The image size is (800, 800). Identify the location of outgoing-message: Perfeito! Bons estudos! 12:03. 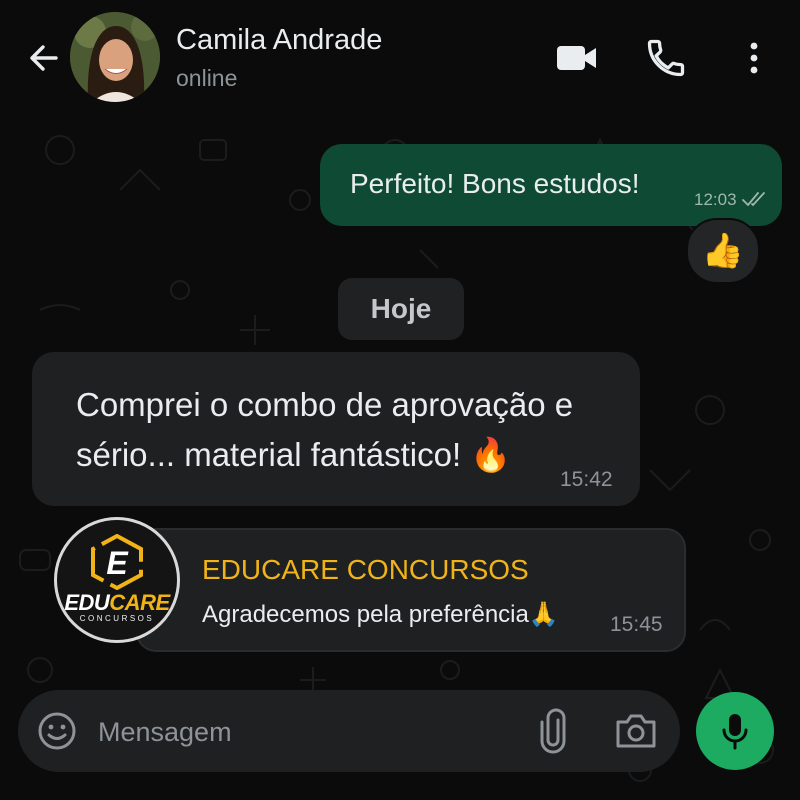
(551, 185).